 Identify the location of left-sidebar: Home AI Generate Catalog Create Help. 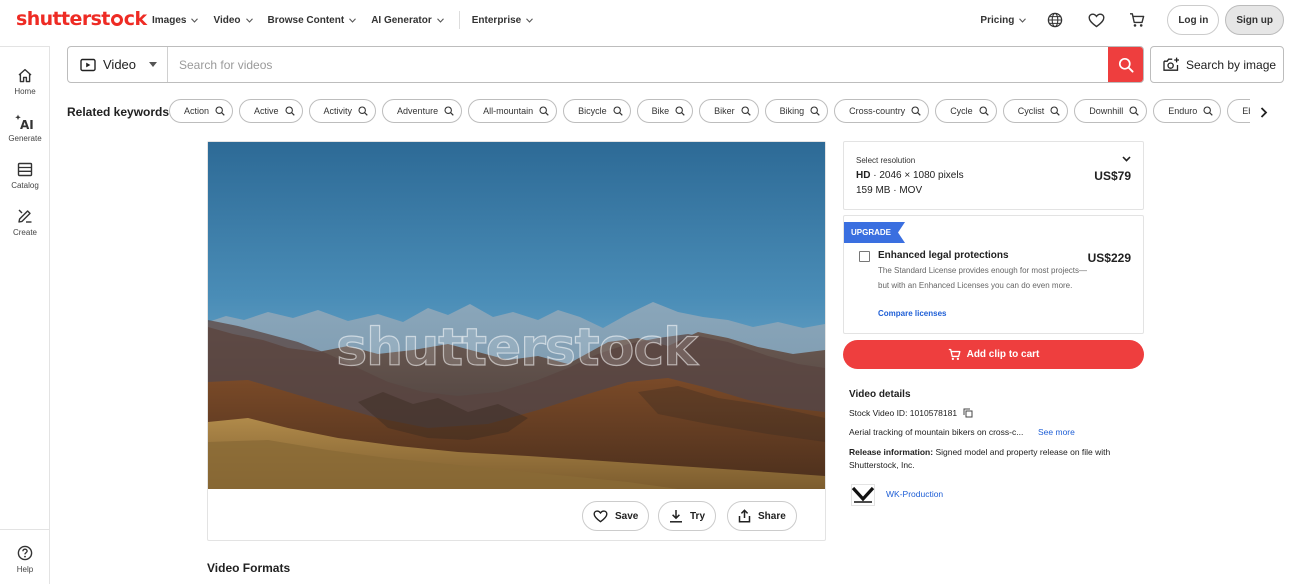
(25, 315).